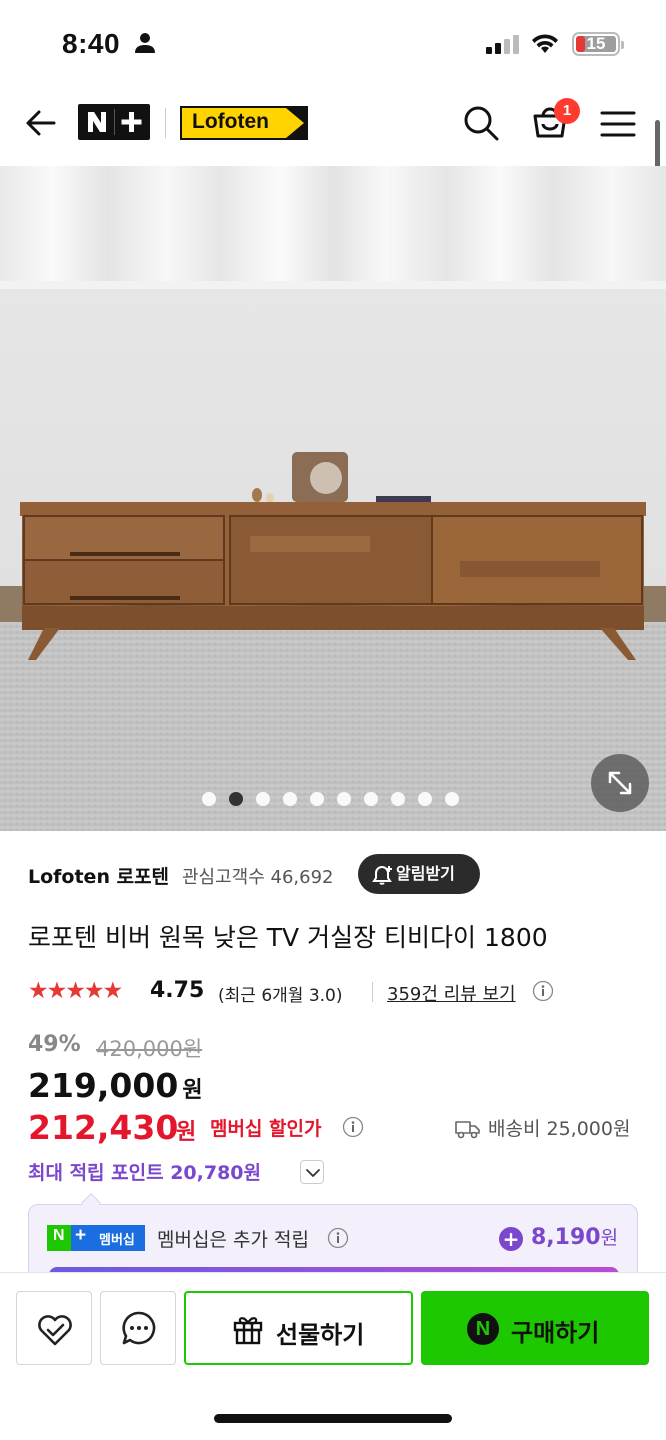  What do you see at coordinates (192, 1090) in the screenshot?
I see `sale-price-unit: 원` at bounding box center [192, 1090].